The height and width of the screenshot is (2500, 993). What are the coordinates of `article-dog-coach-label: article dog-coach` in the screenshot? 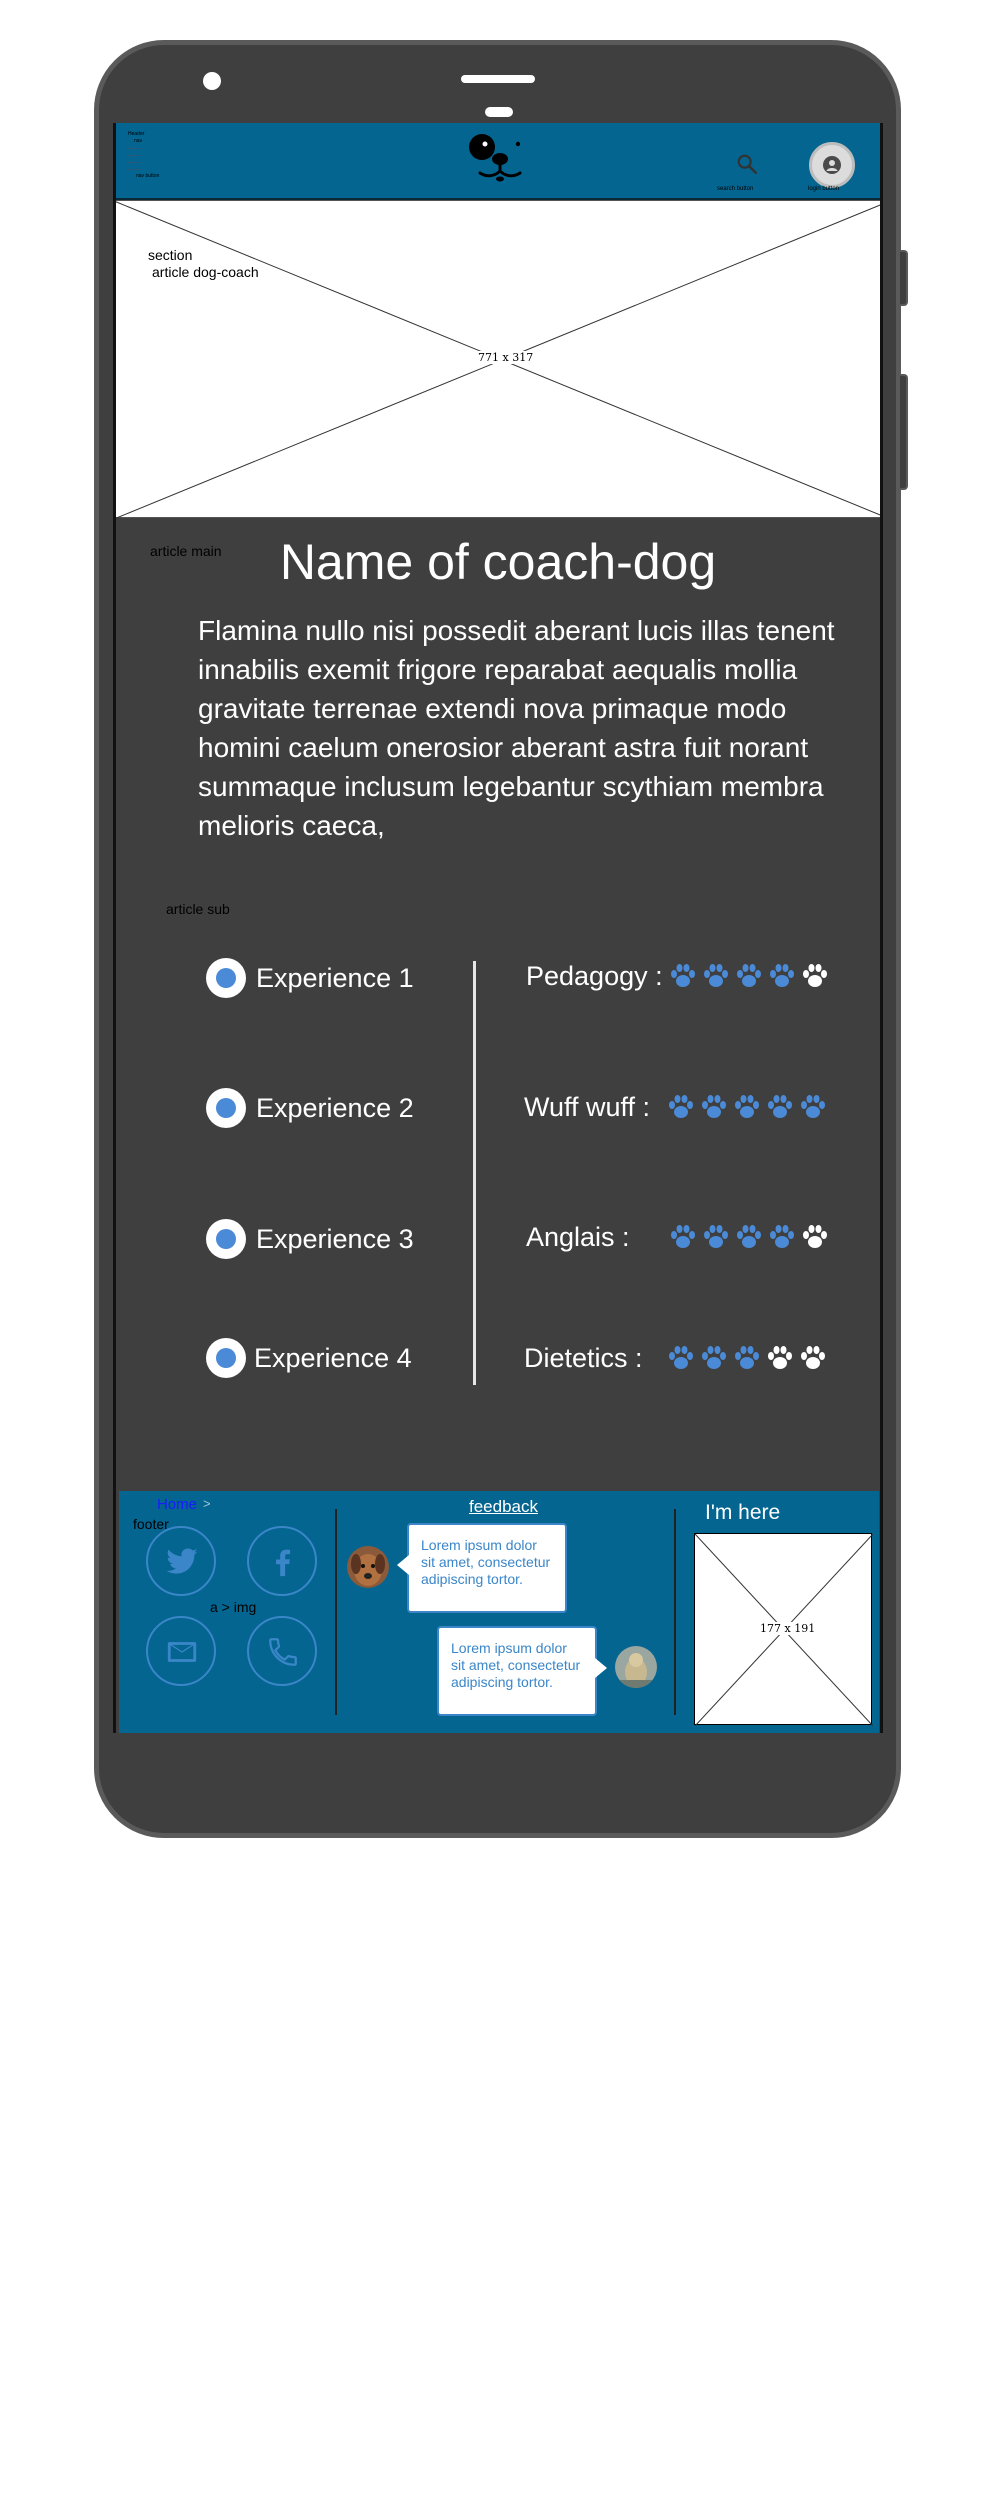 It's located at (205, 272).